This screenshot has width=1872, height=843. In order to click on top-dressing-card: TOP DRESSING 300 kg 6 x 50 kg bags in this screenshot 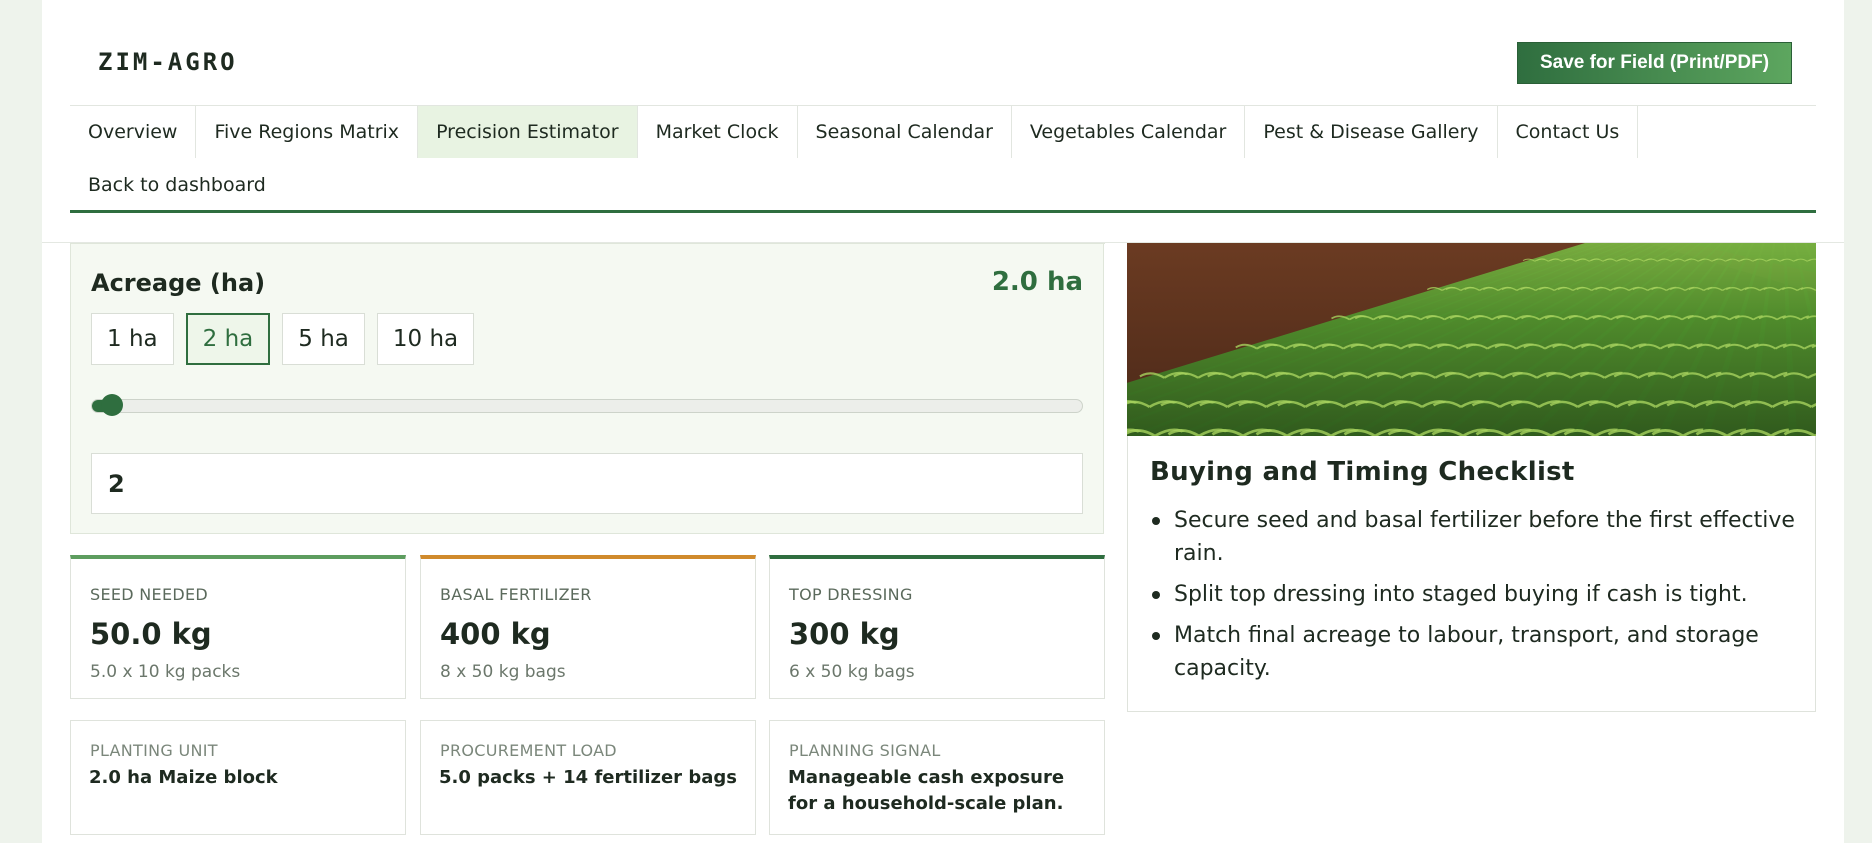, I will do `click(937, 627)`.